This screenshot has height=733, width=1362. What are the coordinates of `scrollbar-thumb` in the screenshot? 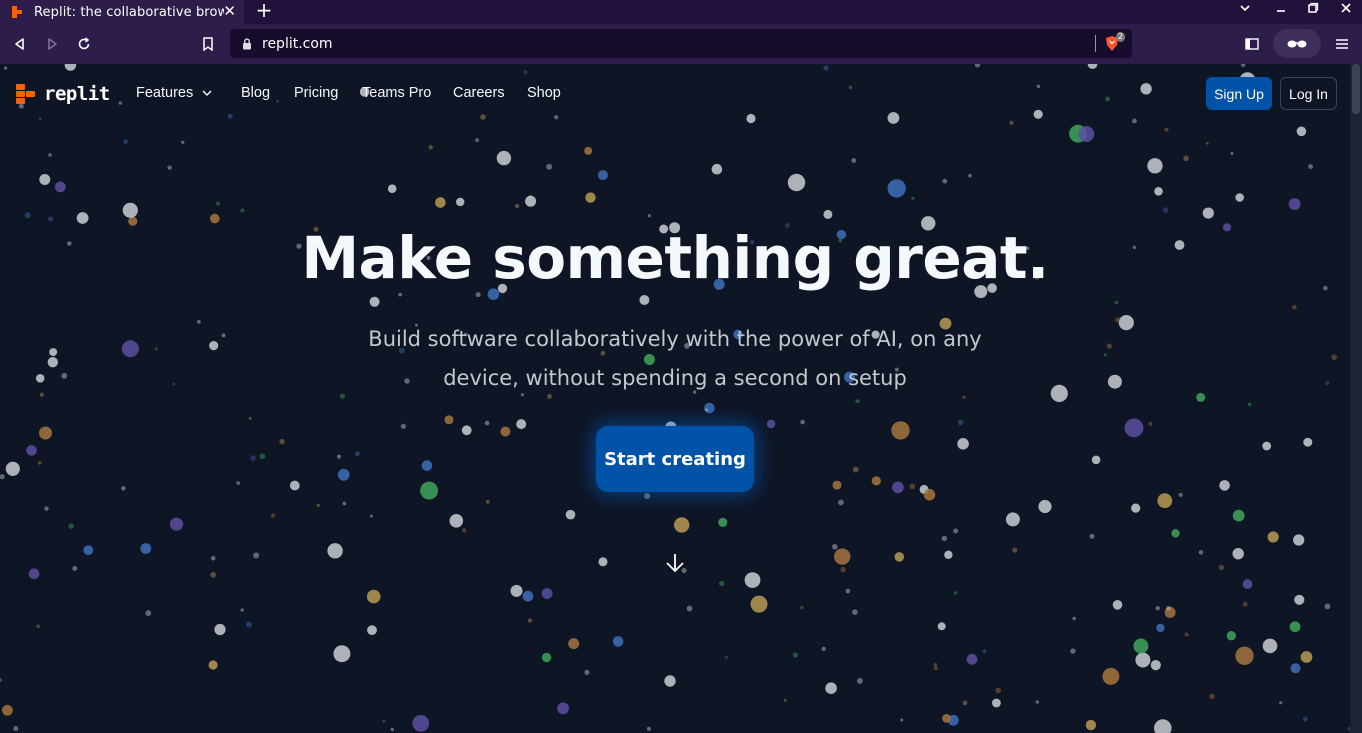 It's located at (1356, 89).